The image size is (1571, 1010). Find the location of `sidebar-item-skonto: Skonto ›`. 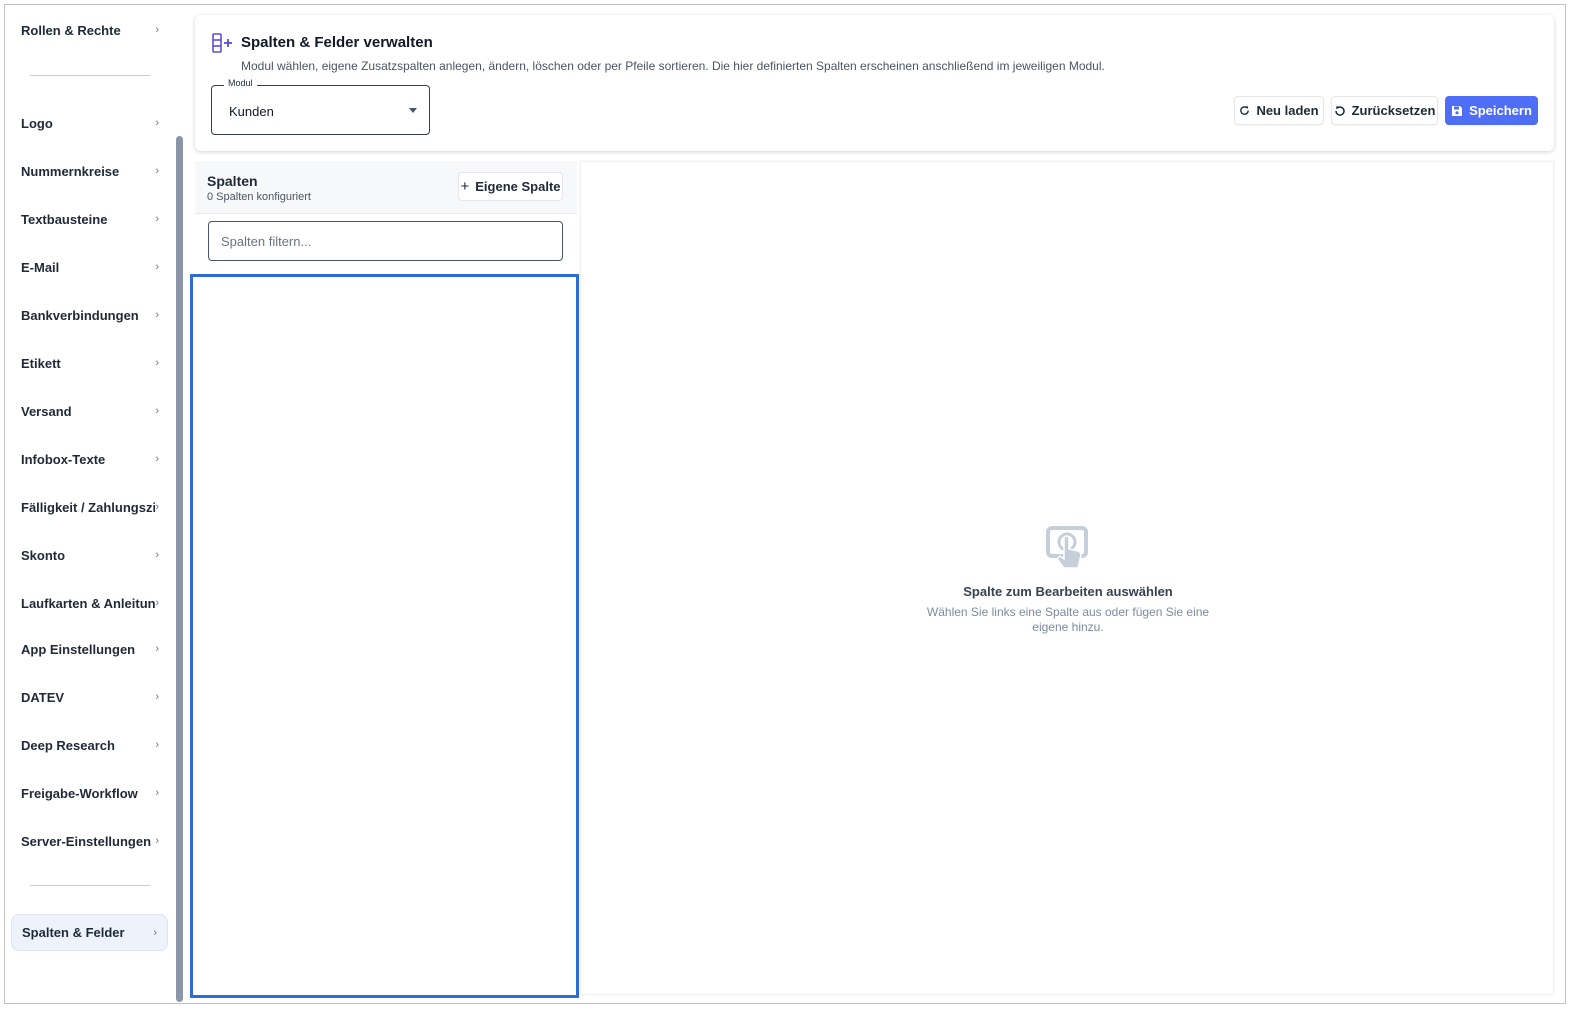

sidebar-item-skonto: Skonto › is located at coordinates (90, 555).